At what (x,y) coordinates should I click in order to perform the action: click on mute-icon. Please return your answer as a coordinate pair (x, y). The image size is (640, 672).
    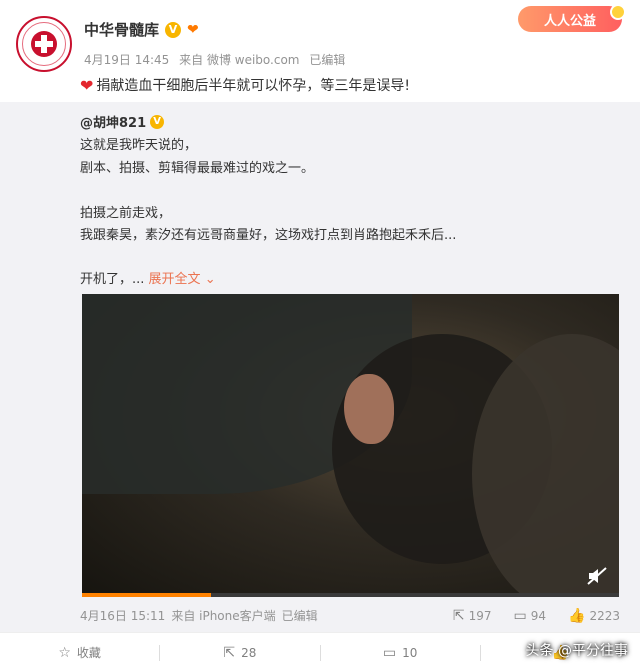
    Looking at the image, I should click on (597, 576).